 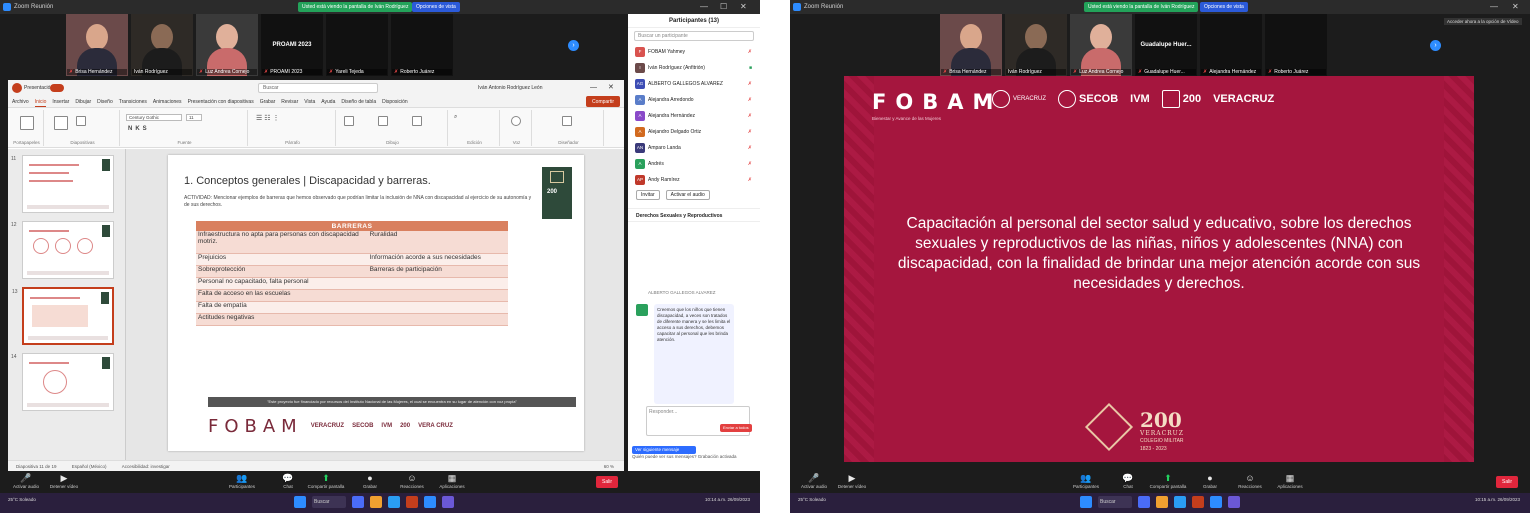 I want to click on video-tile: ✗ Alejandra Hernández, so click(x=1231, y=45).